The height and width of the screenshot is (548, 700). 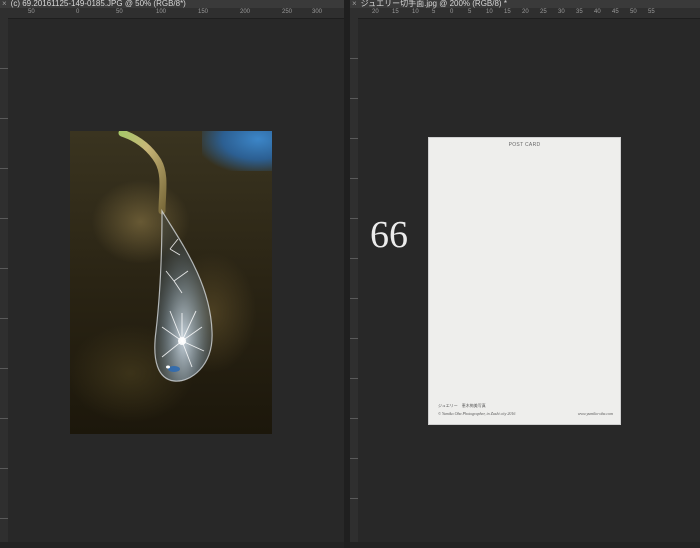 What do you see at coordinates (287, 12) in the screenshot?
I see `ruler-label: 250` at bounding box center [287, 12].